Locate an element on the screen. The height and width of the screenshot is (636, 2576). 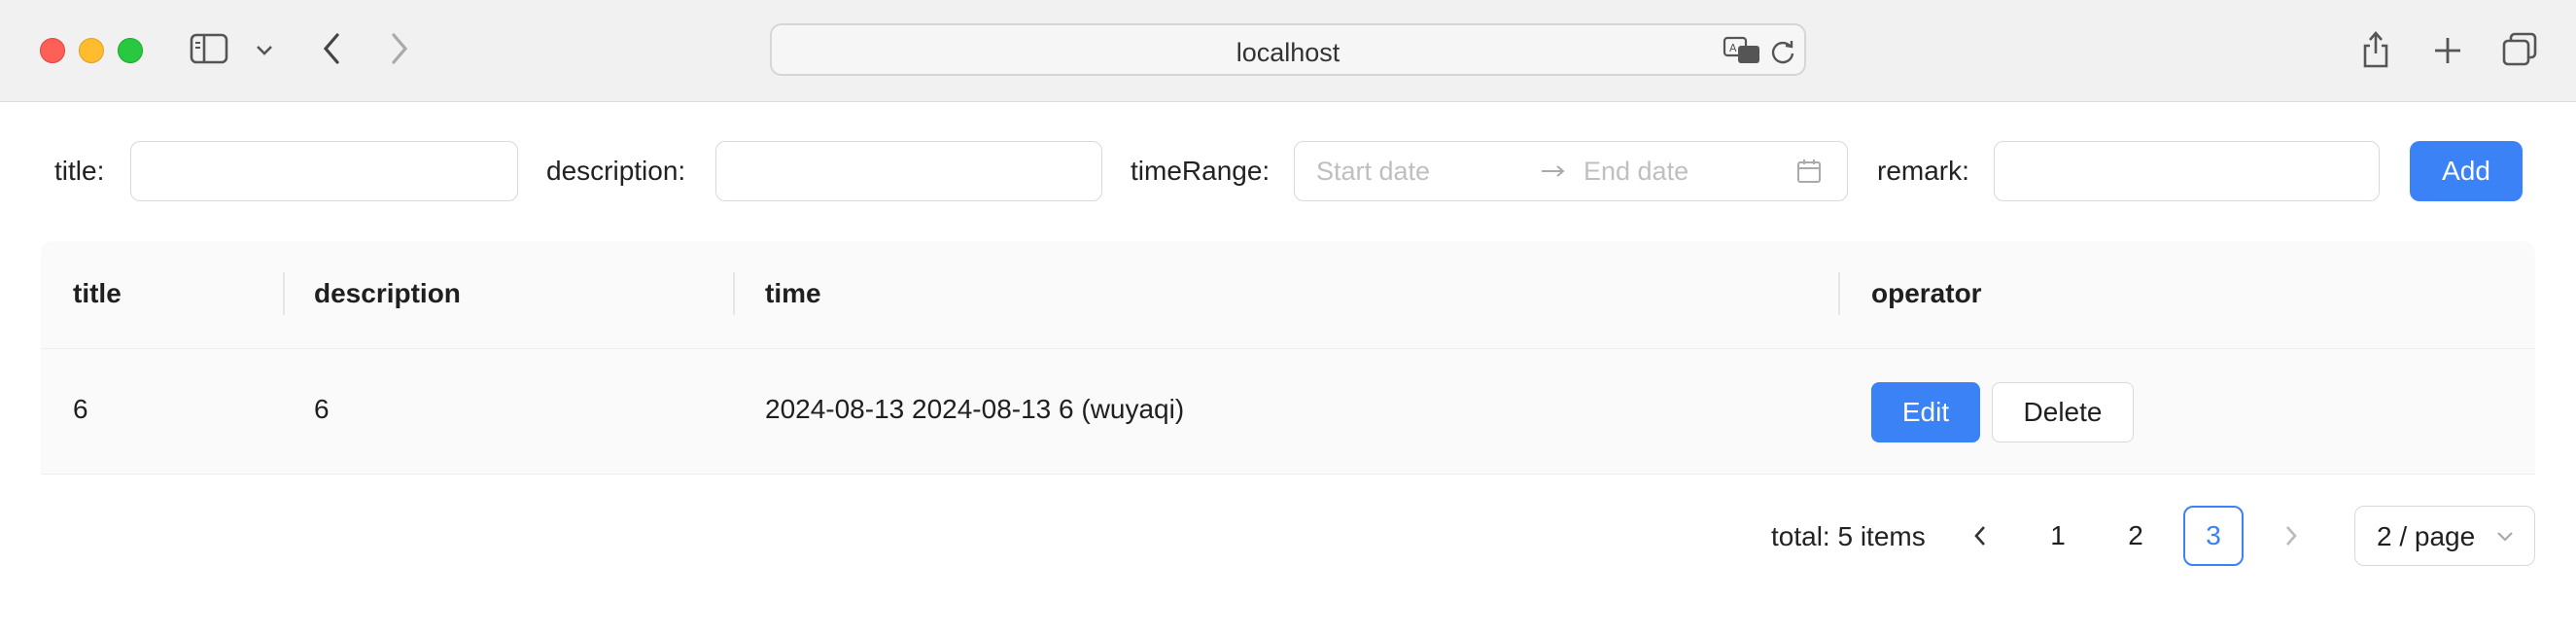
chevron-right-icon is located at coordinates (2291, 536).